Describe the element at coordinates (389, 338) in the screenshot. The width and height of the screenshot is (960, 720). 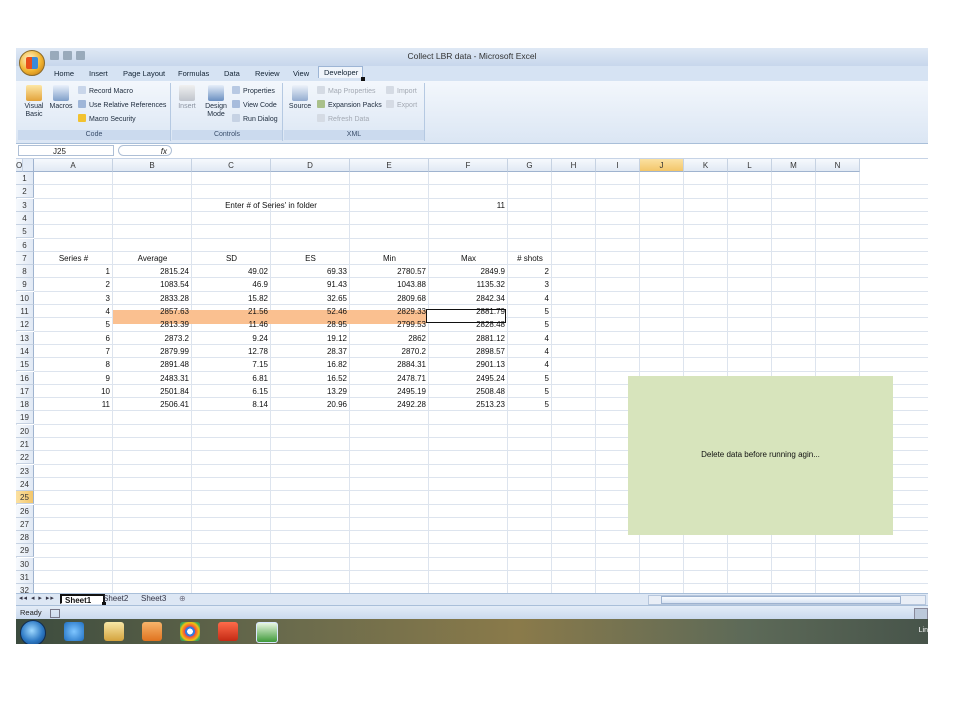
I see `table-cell: 2862` at that location.